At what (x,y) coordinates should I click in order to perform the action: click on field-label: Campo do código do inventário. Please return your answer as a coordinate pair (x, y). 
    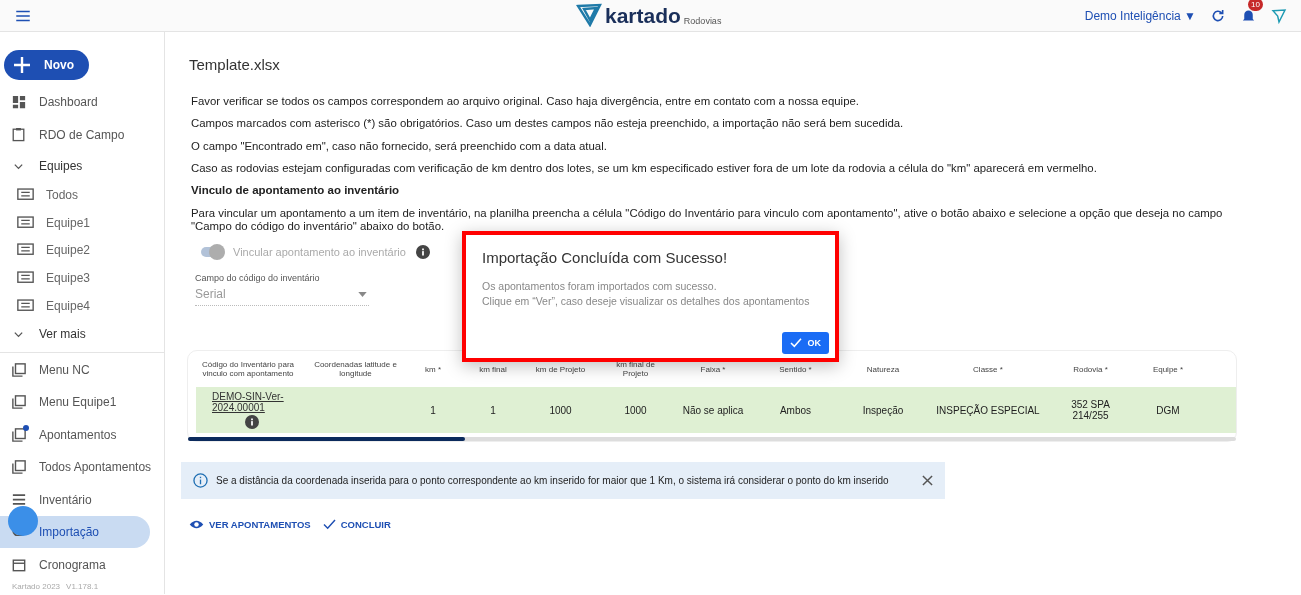
    Looking at the image, I should click on (258, 278).